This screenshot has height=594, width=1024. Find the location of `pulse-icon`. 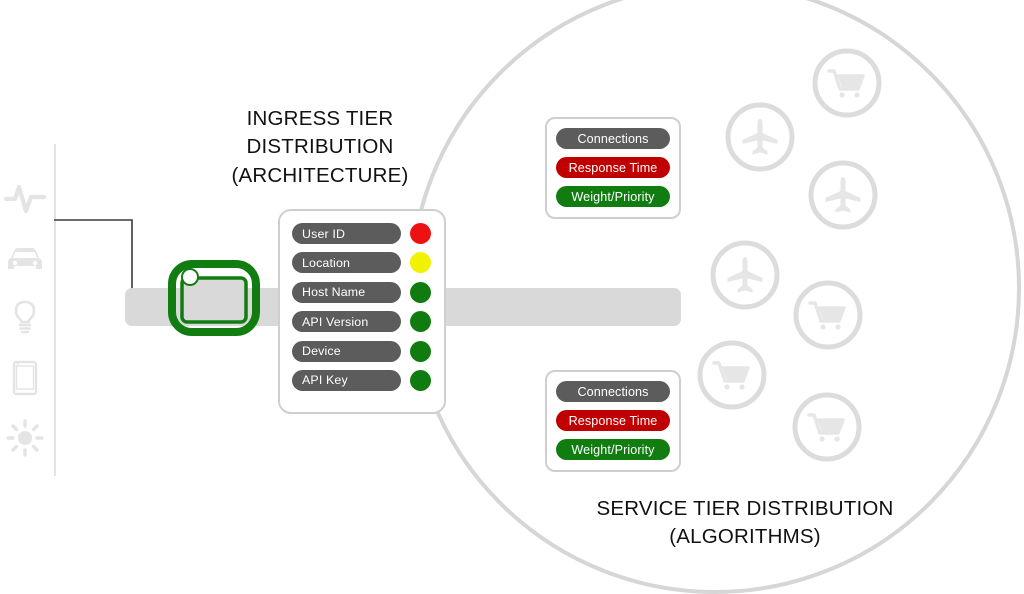

pulse-icon is located at coordinates (25, 198).